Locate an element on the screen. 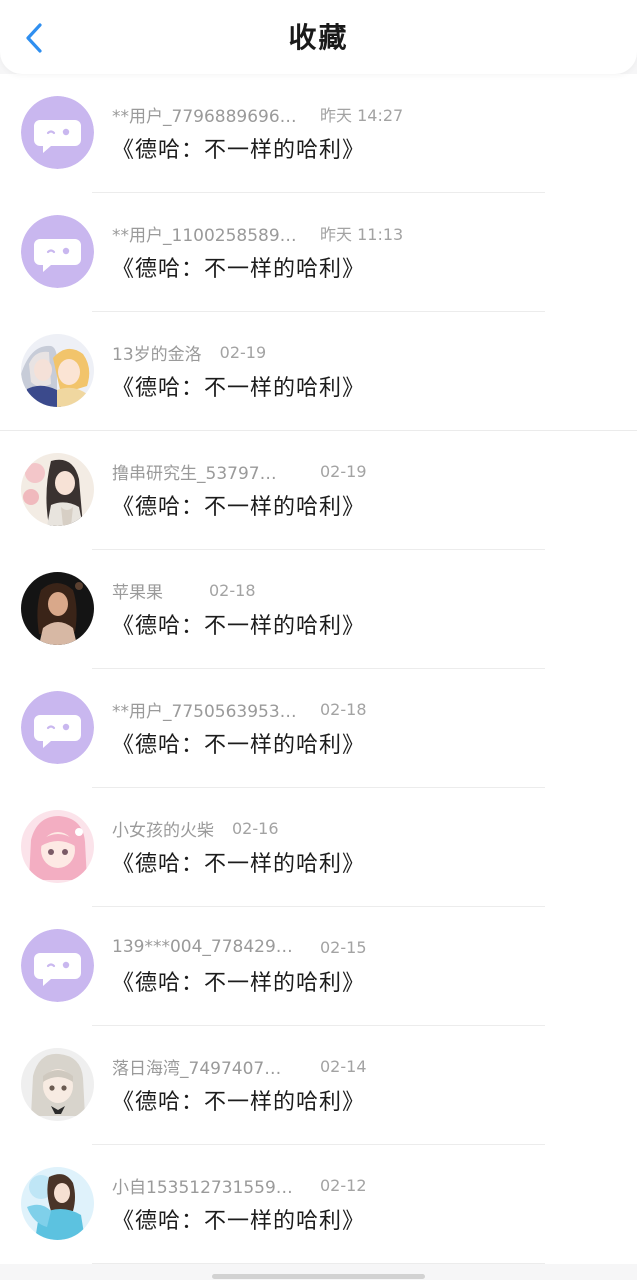  item-meta: **用户_1100258589… 昨天 11:13 is located at coordinates (258, 233).